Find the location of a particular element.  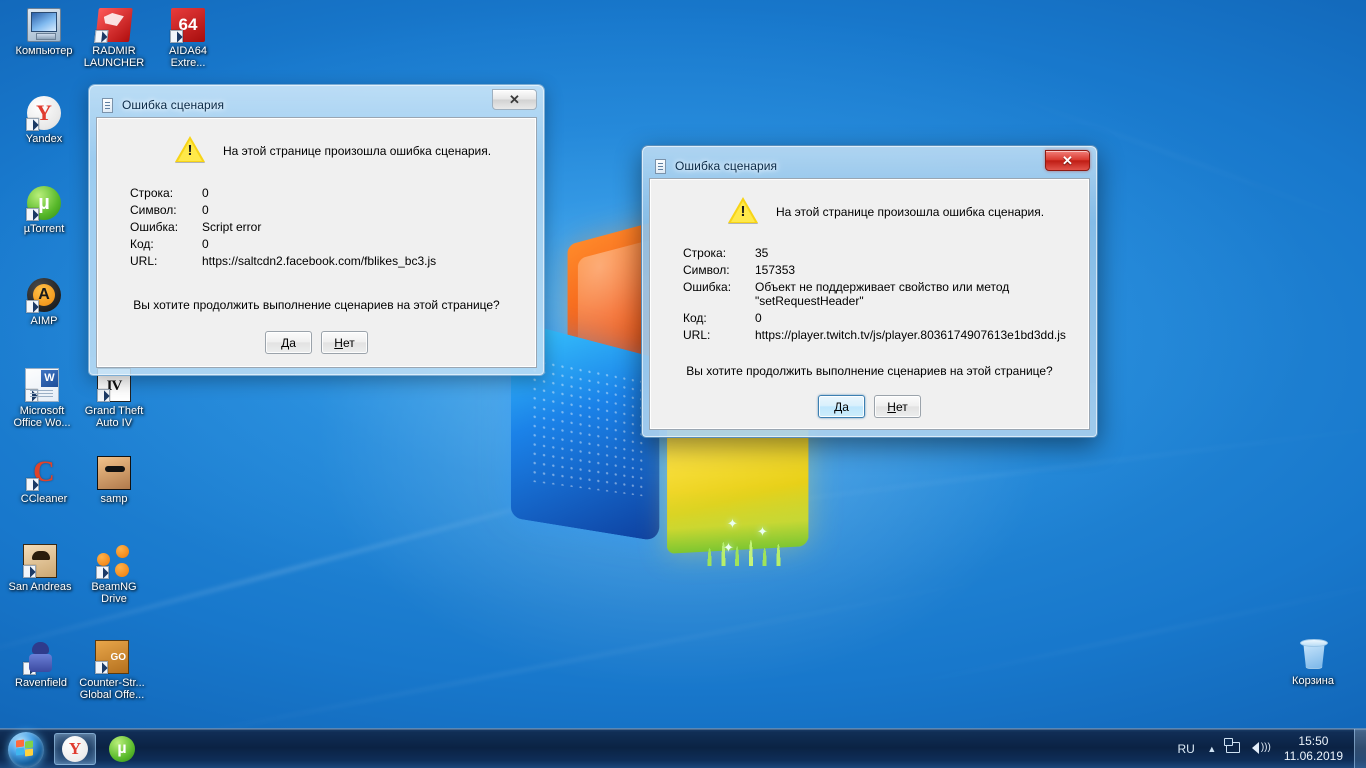

clock-date: 11.06.2019 is located at coordinates (1313, 755).